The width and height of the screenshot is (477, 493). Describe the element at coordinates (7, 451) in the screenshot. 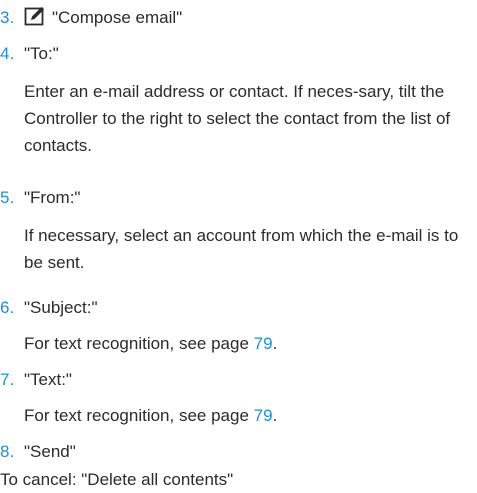

I see `step-number: 8.` at that location.